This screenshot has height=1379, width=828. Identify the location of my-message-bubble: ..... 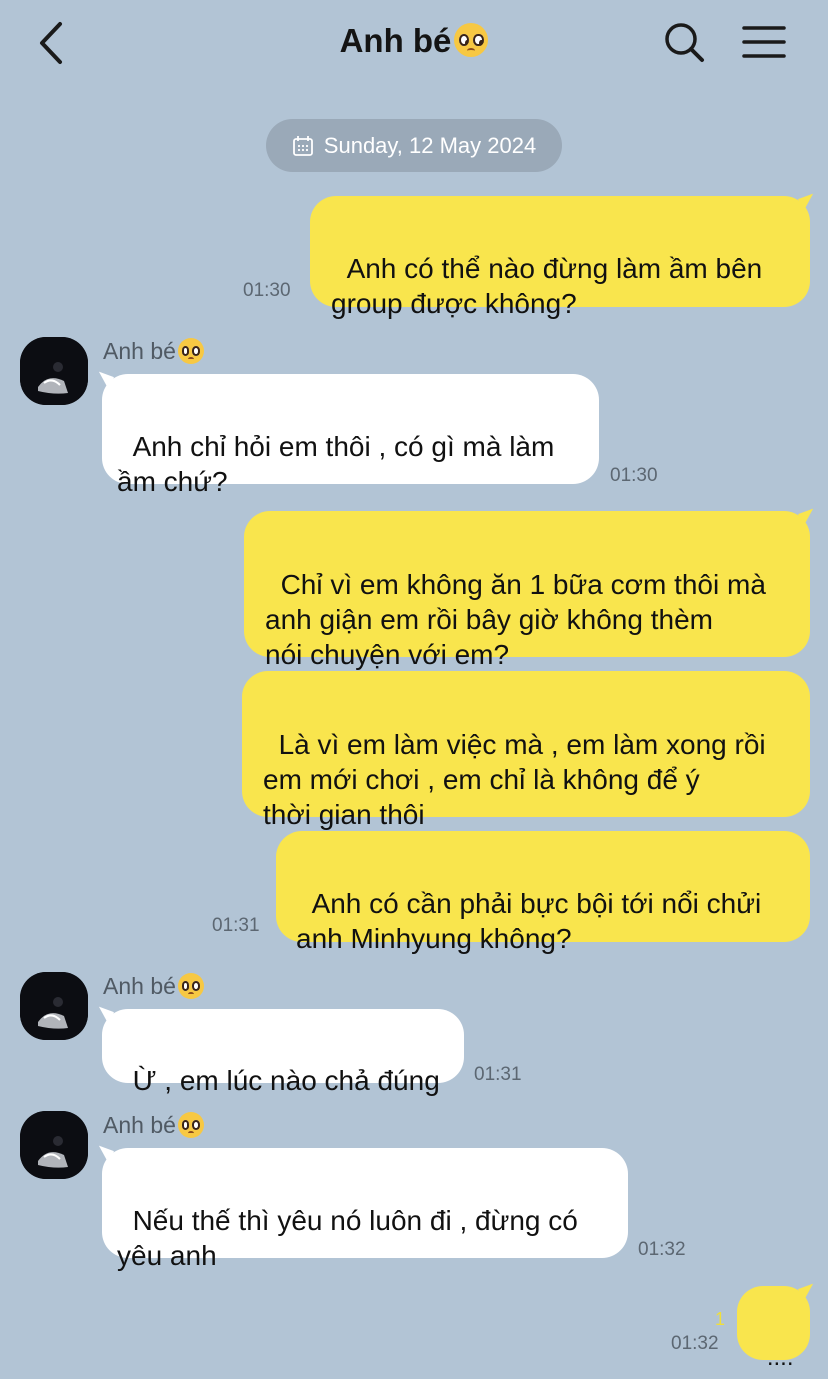
(773, 1328).